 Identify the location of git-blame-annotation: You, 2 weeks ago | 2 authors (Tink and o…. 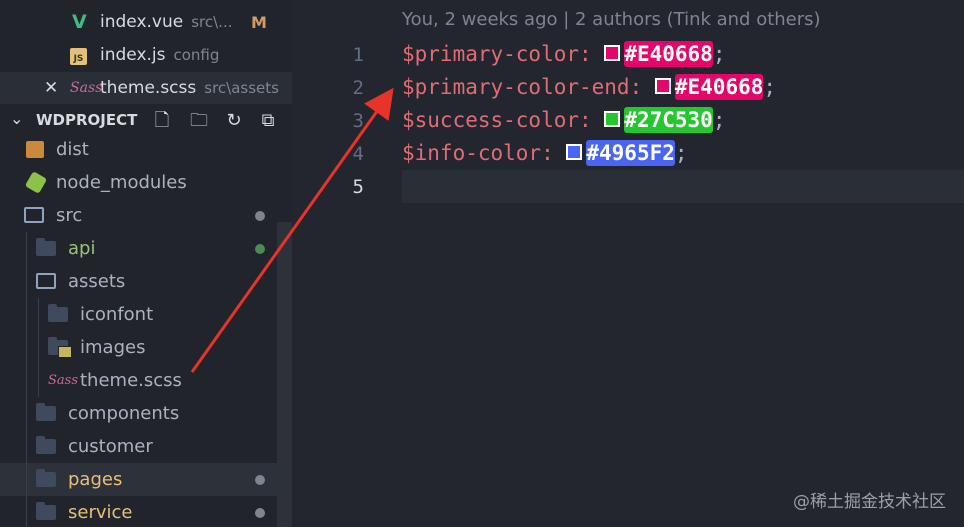
(611, 19).